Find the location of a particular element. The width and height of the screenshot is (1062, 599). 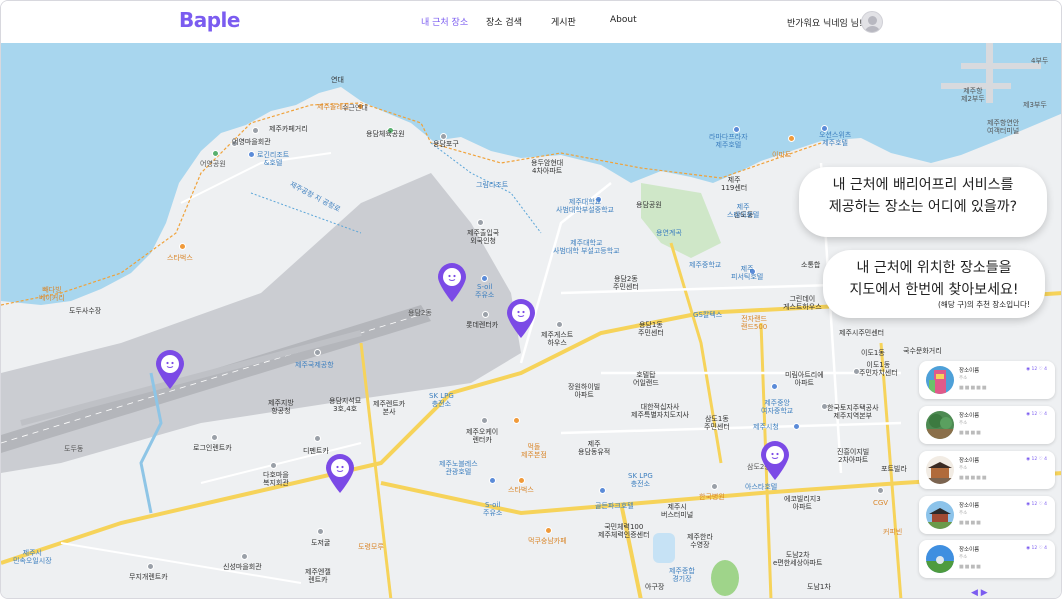

avatar-head is located at coordinates (872, 20).